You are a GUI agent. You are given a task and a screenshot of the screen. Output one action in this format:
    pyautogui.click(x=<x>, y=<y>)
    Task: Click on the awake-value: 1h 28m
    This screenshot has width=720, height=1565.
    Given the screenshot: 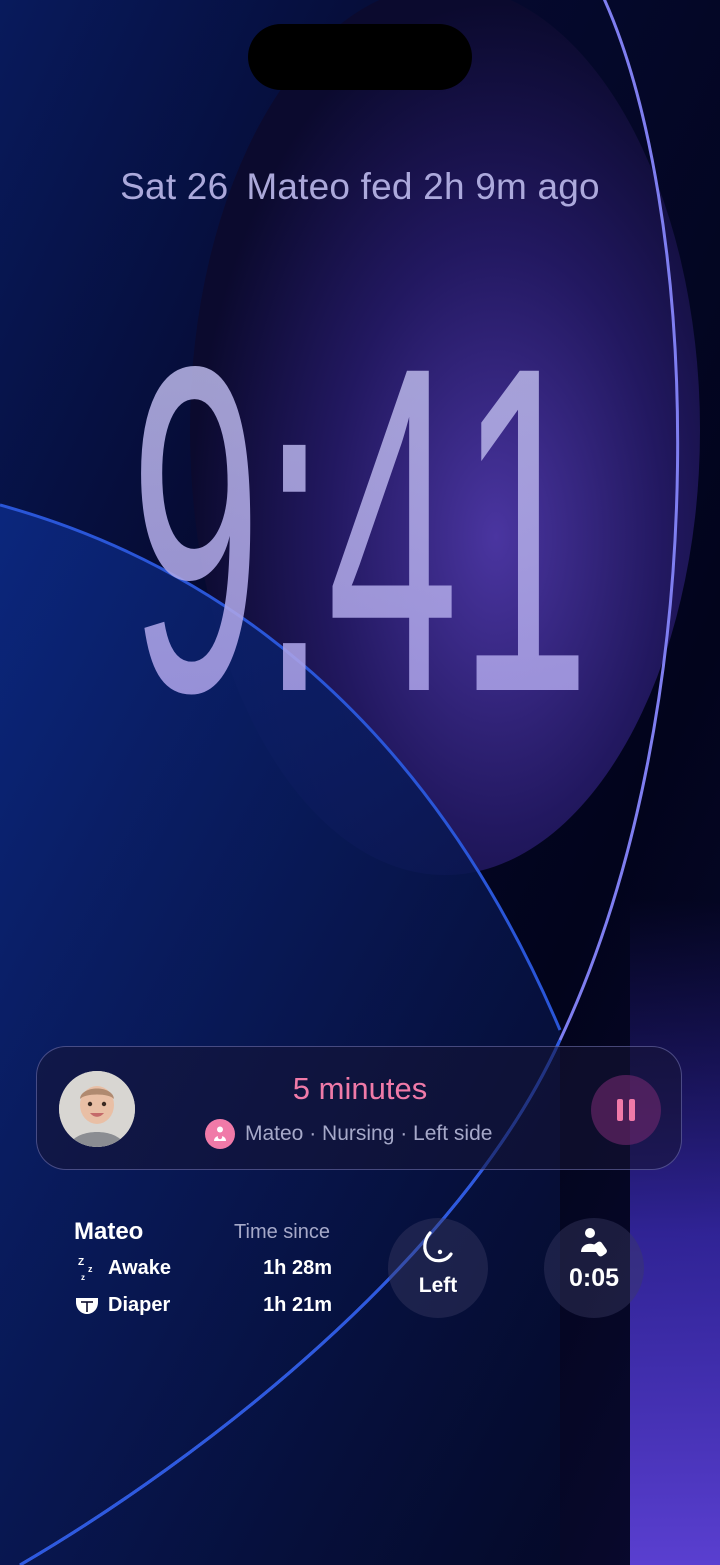 What is the action you would take?
    pyautogui.click(x=297, y=1267)
    